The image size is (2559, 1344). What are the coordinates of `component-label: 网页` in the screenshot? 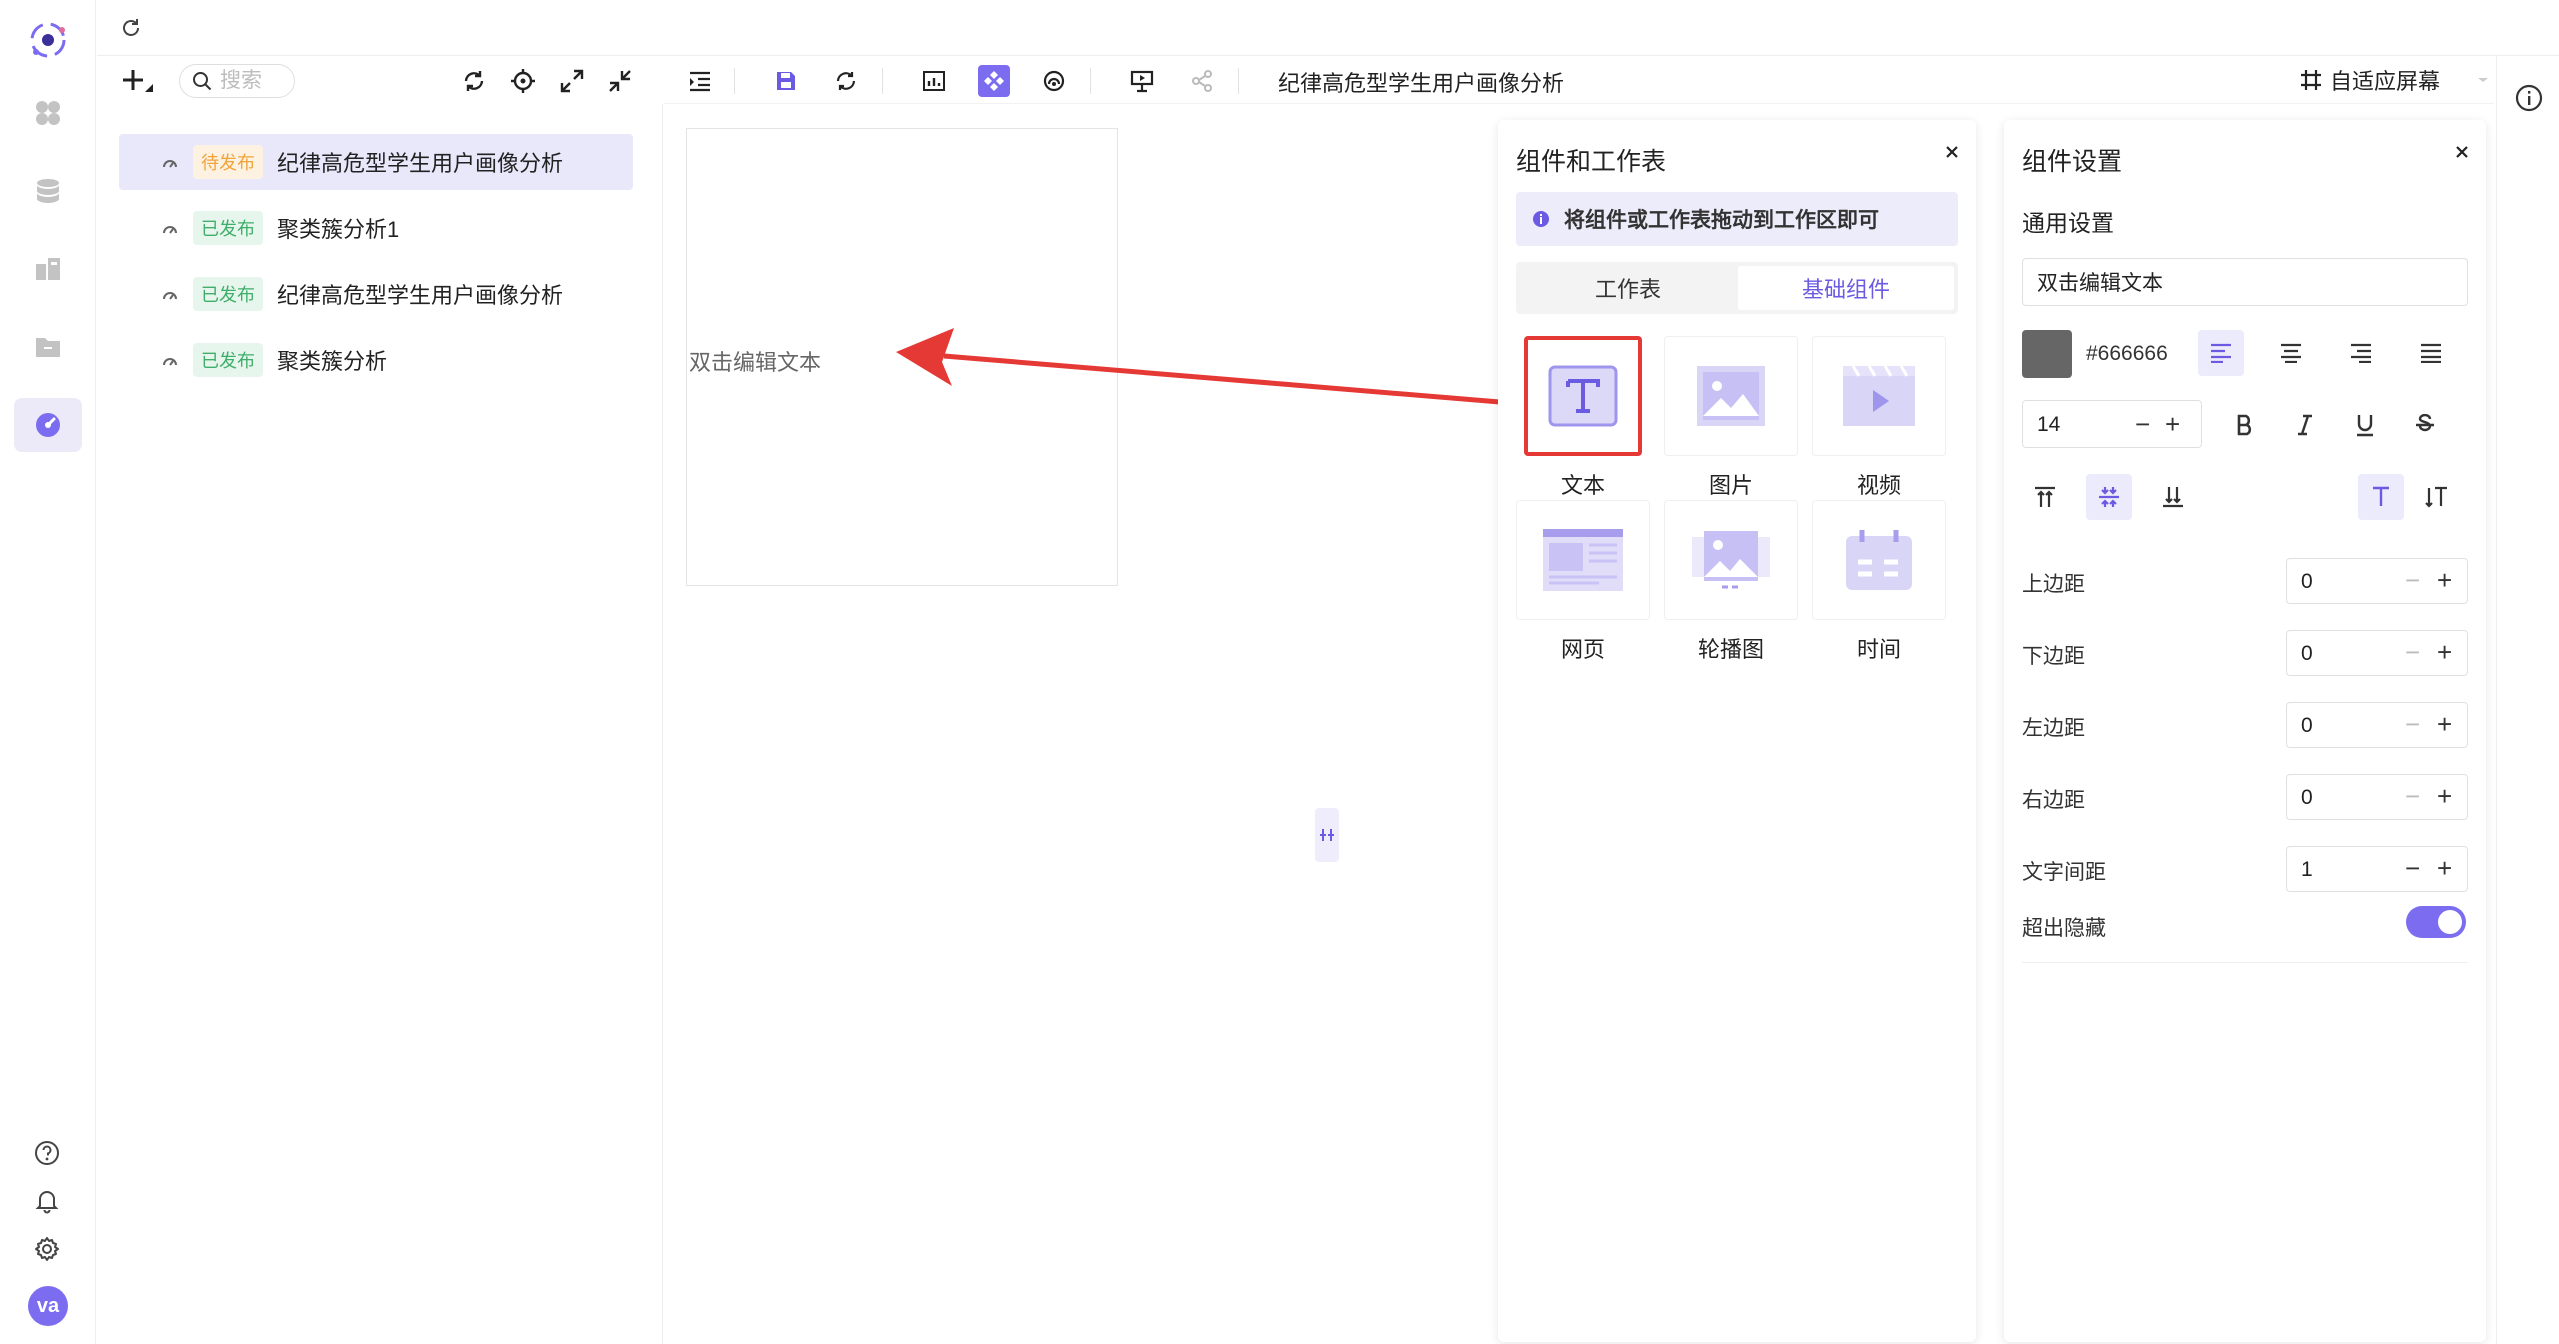 It's located at (1582, 649).